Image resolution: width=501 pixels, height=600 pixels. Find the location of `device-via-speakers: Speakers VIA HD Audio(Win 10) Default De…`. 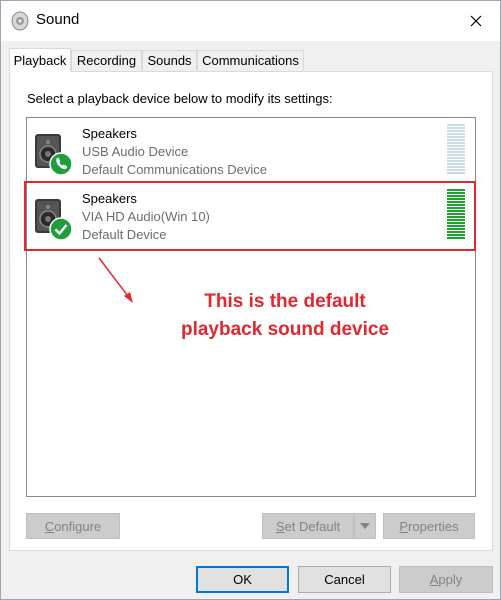

device-via-speakers: Speakers VIA HD Audio(Win 10) Default De… is located at coordinates (251, 214).